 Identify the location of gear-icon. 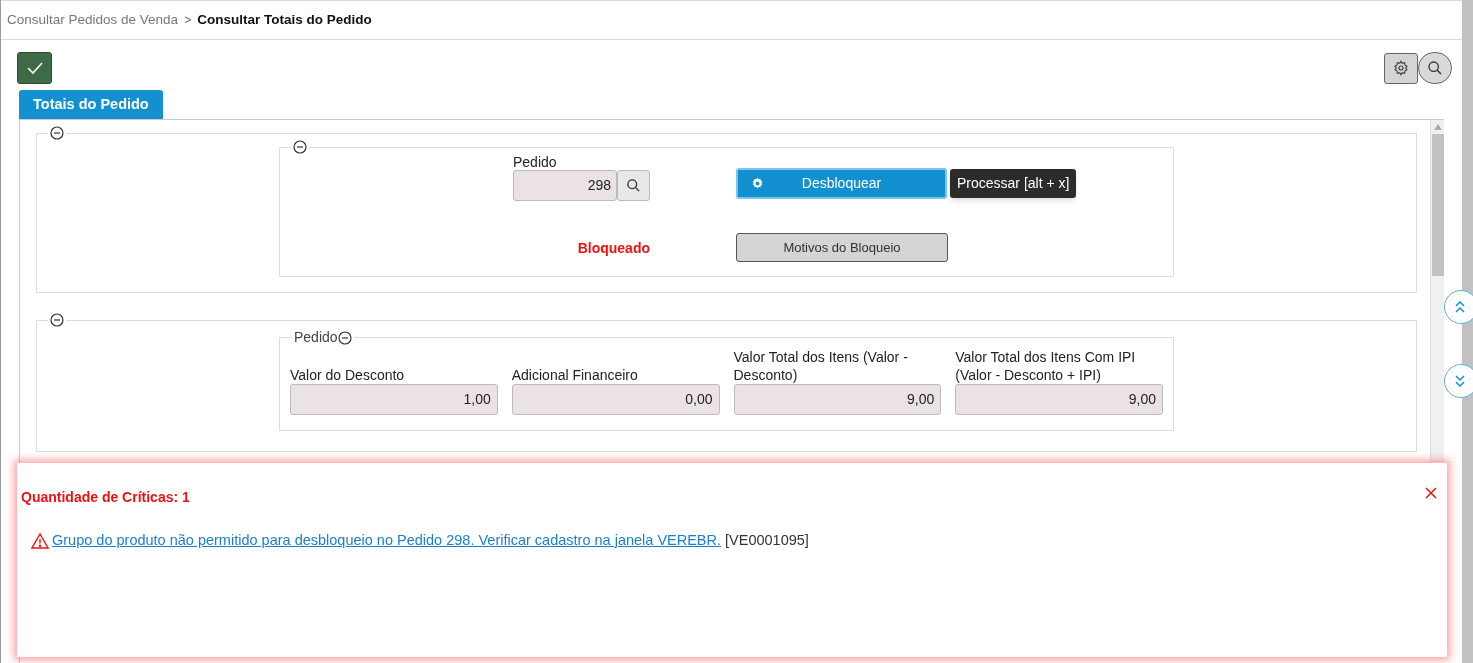
(757, 183).